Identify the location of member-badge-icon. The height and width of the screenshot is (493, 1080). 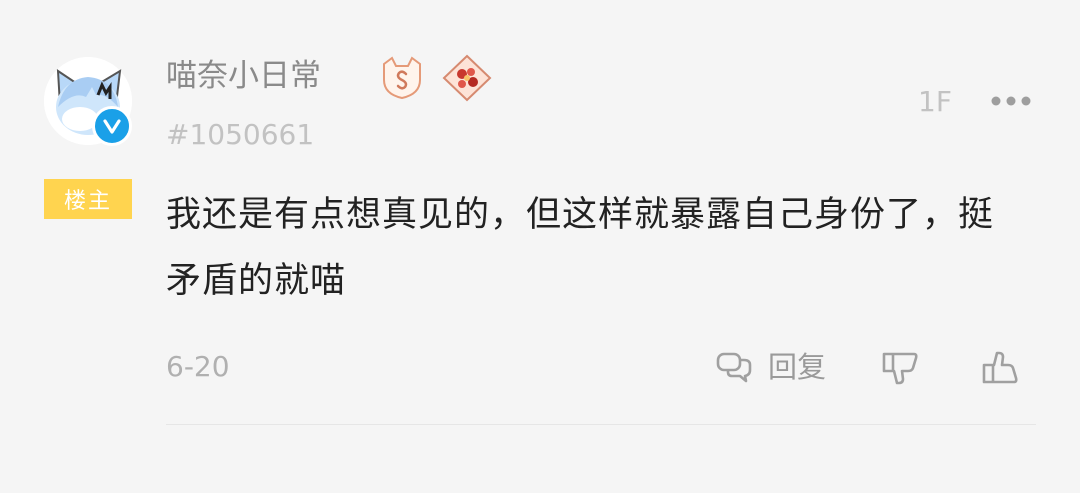
(402, 78).